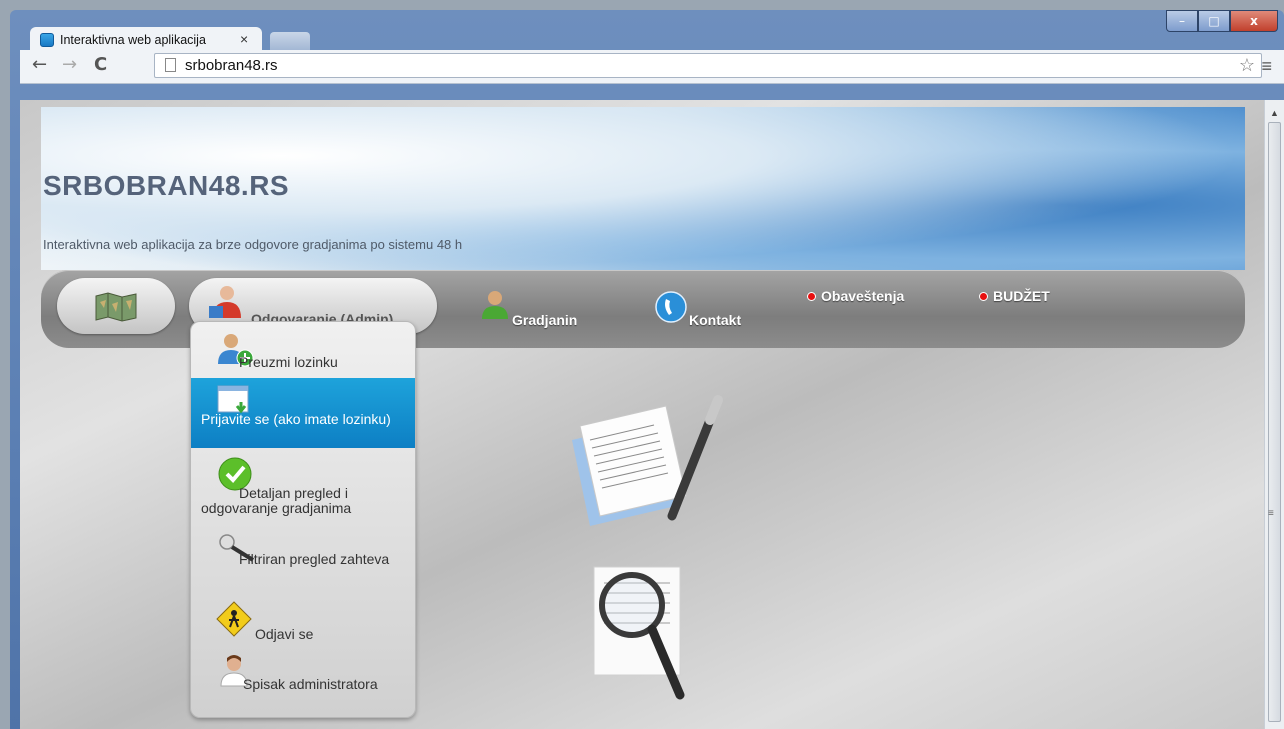  What do you see at coordinates (314, 559) in the screenshot?
I see `menu-item-label: Filtriran pregled zahteva` at bounding box center [314, 559].